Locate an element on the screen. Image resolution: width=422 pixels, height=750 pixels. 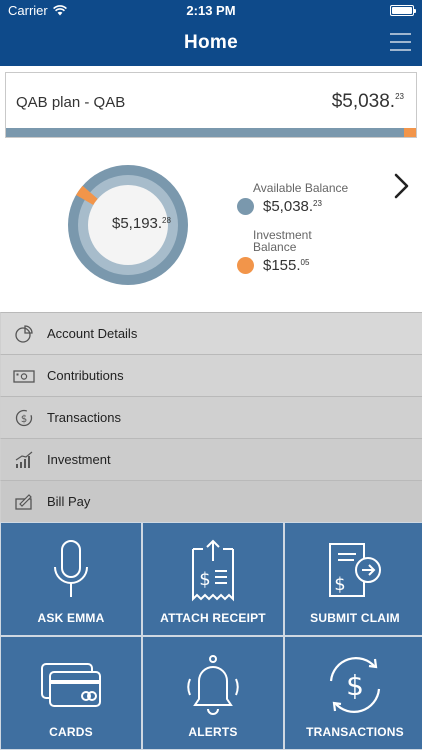
plan-amount: $5,038.23 is located at coordinates (368, 102).